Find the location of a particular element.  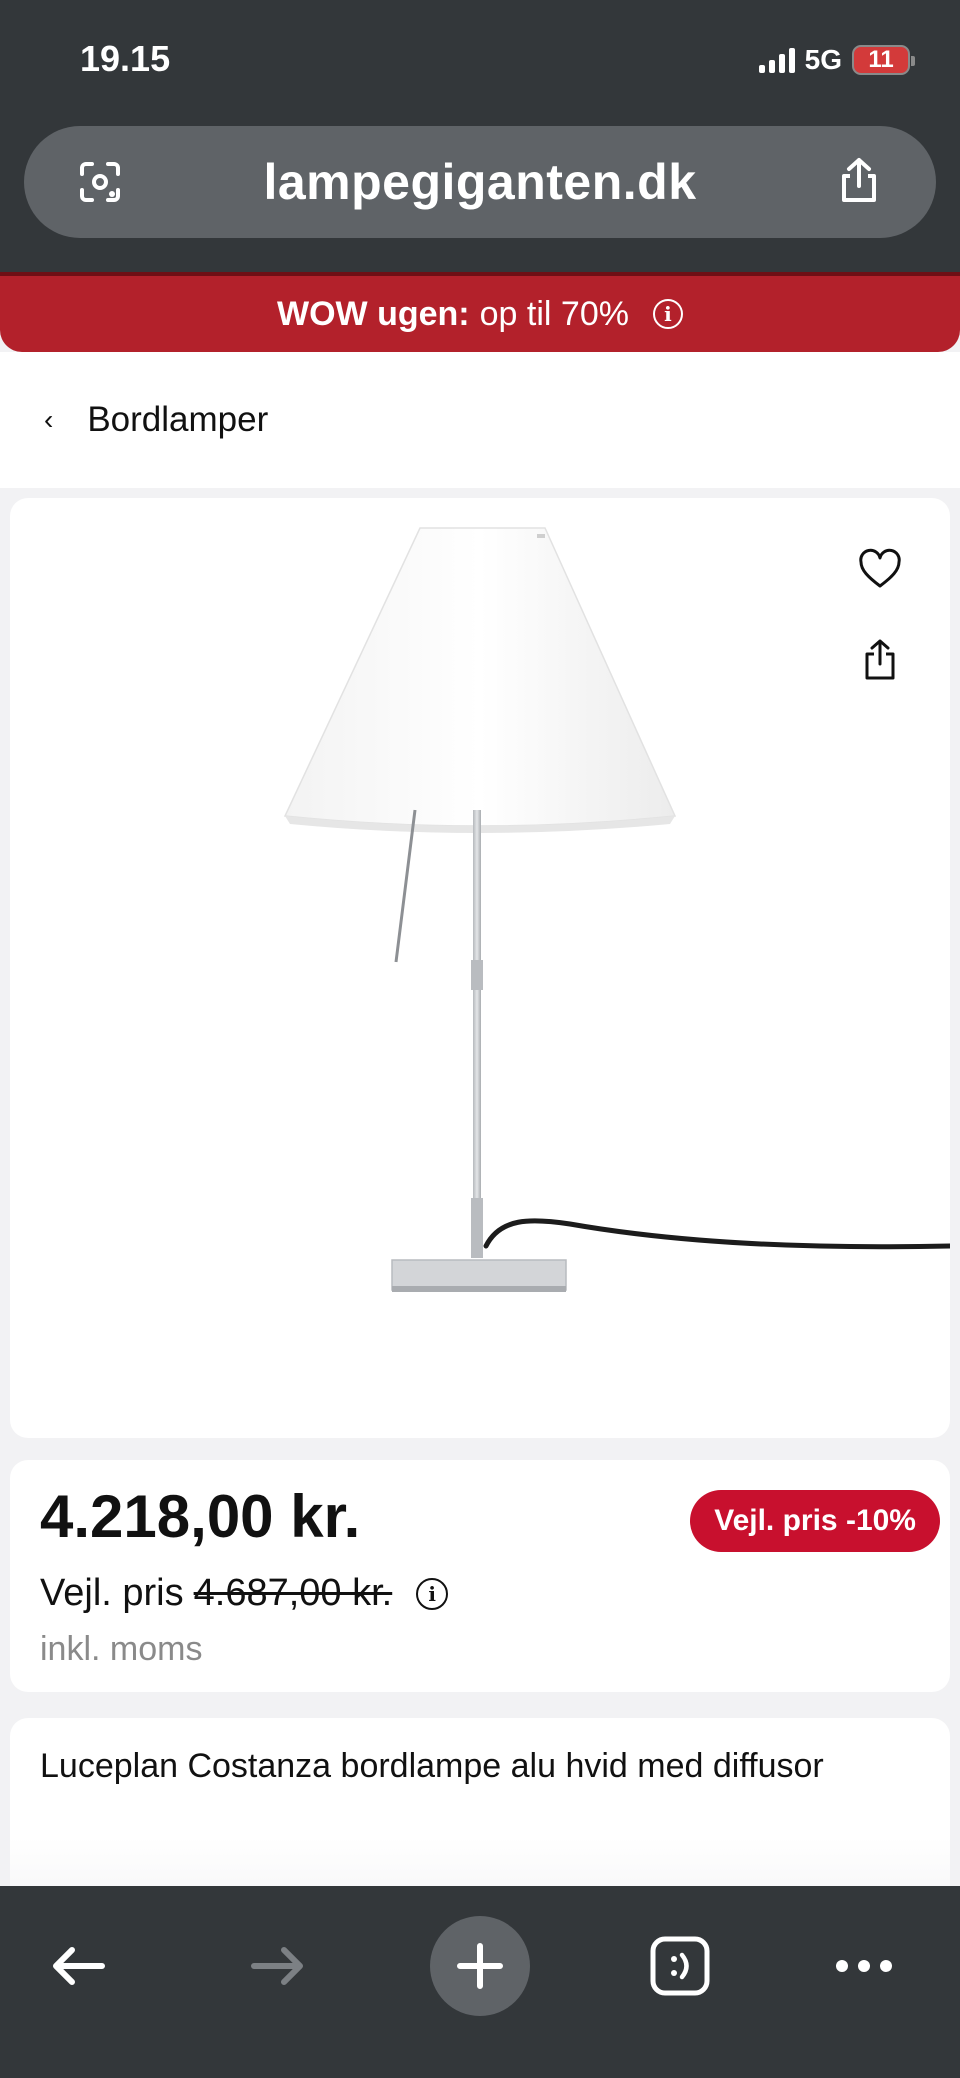

discount-badge: Vejl. pris -10% is located at coordinates (815, 1521).